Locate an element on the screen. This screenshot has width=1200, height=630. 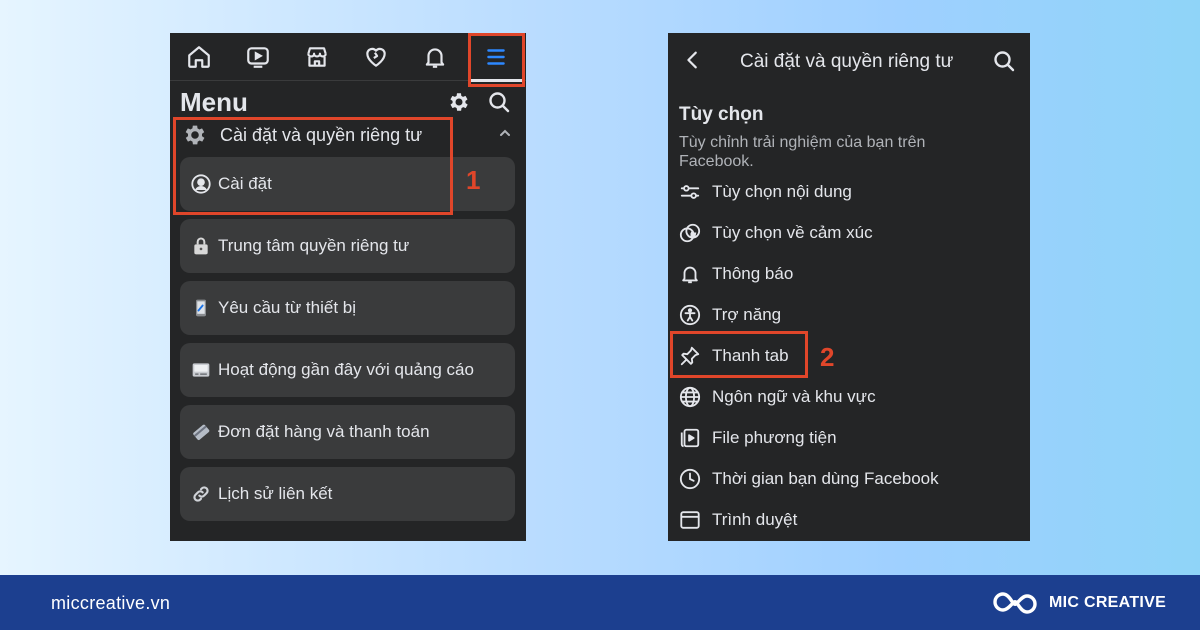
language-region-item: Ngôn ngữ và khu vực is located at coordinates (848, 397).